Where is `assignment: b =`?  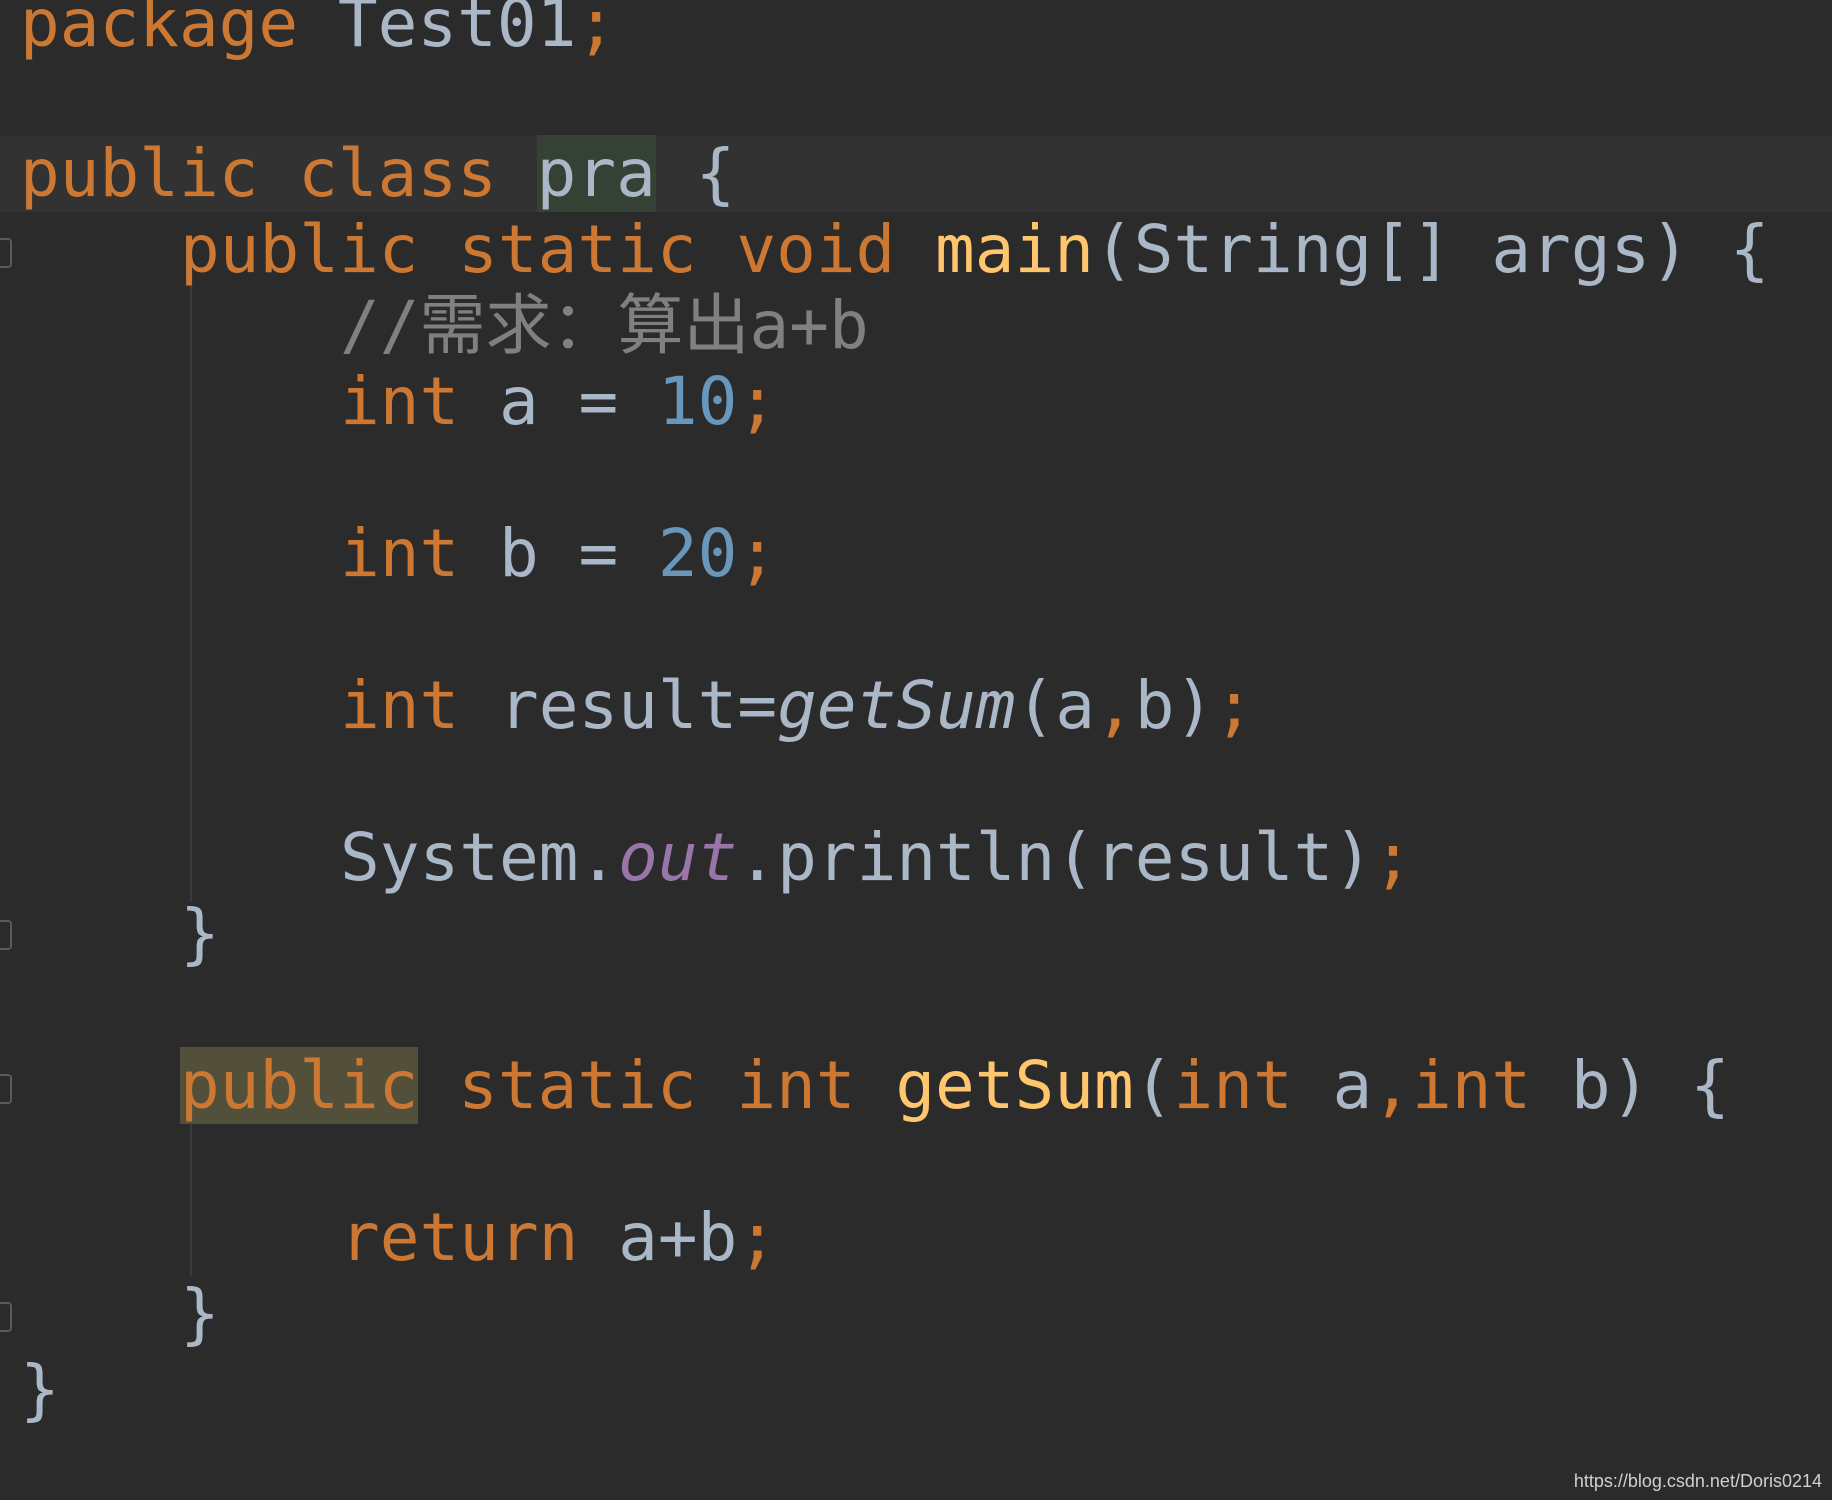
assignment: b = is located at coordinates (578, 553).